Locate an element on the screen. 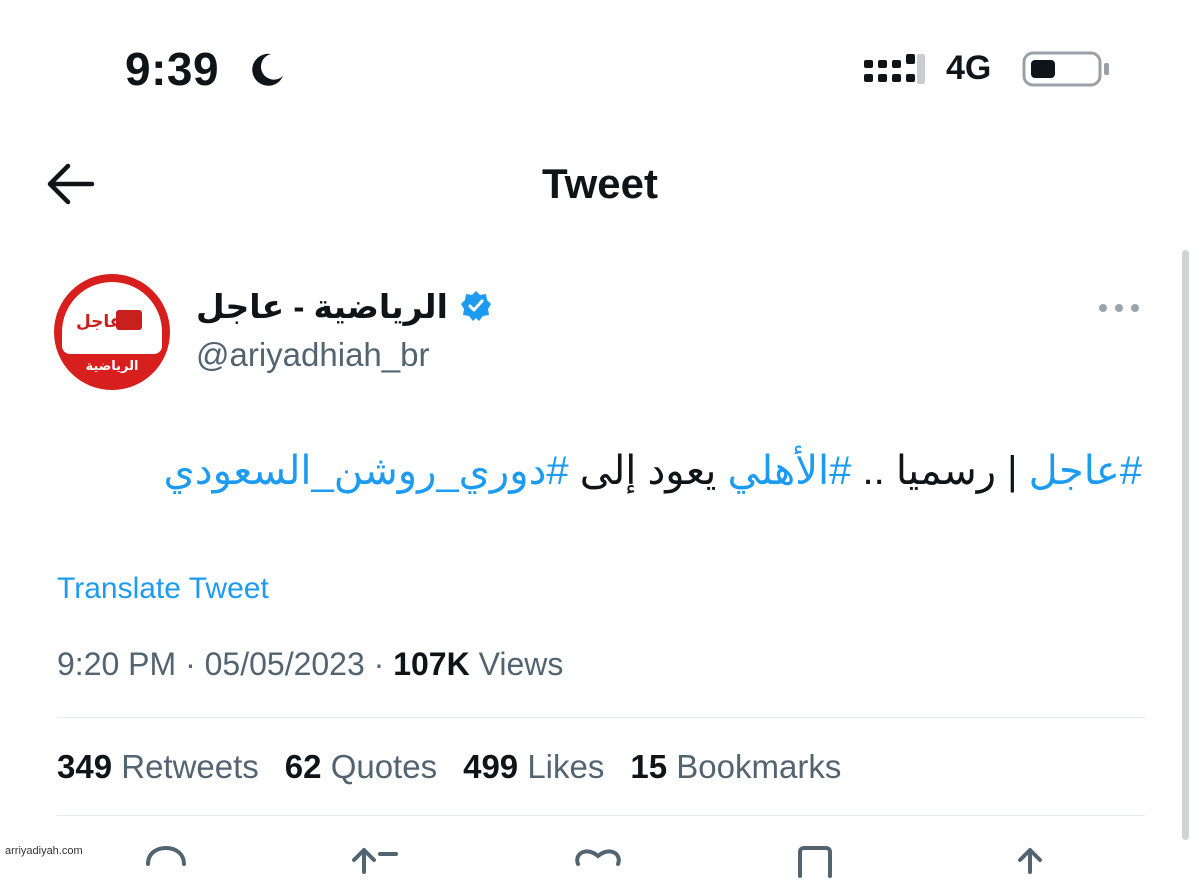 The height and width of the screenshot is (882, 1200). stat-count: 499 is located at coordinates (491, 766).